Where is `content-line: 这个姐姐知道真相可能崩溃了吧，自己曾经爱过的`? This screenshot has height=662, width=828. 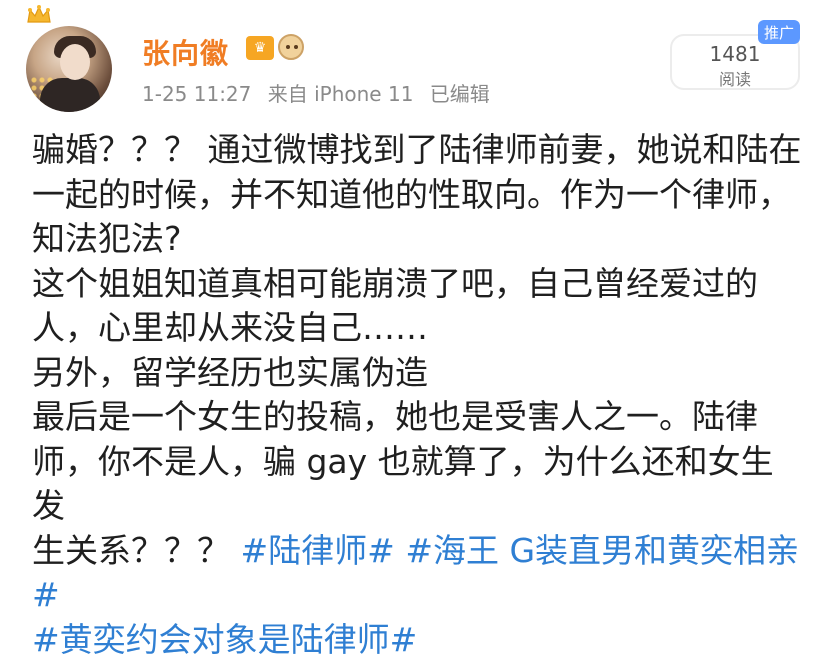
content-line: 这个姐姐知道真相可能崩溃了吧，自己曾经爱过的 is located at coordinates (417, 284).